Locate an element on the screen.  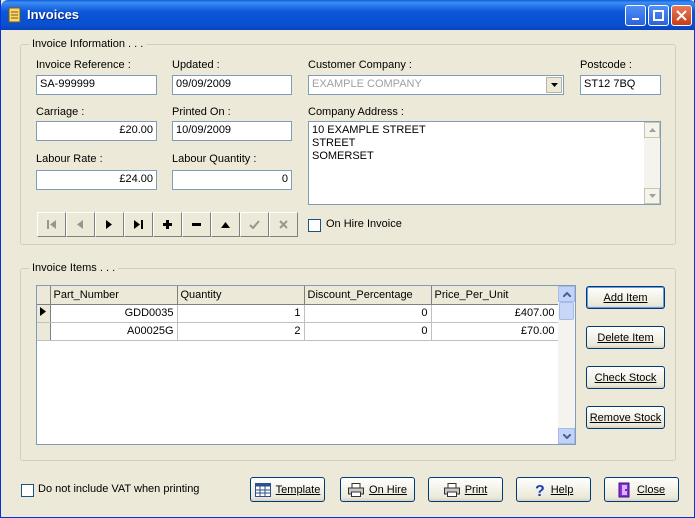
delete-record-button is located at coordinates (196, 224).